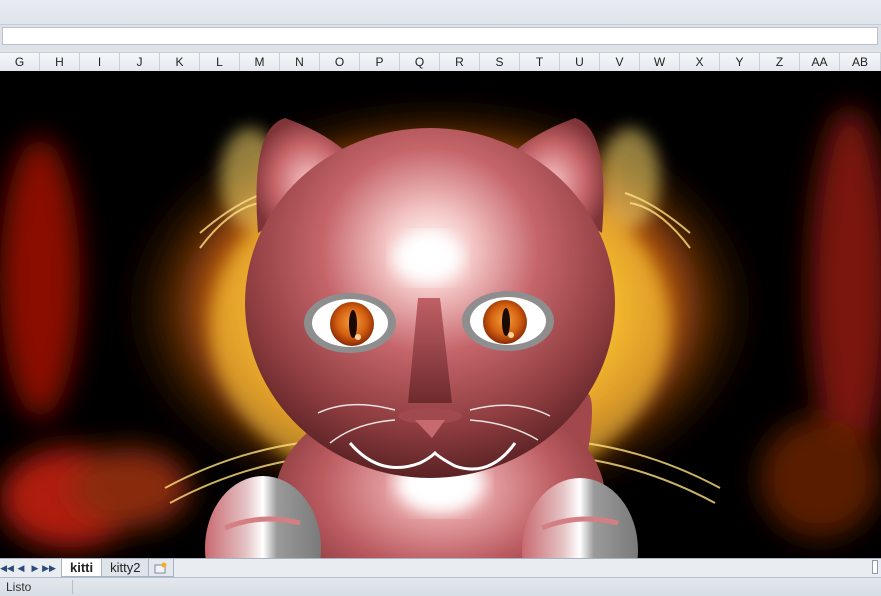 This screenshot has width=881, height=596. I want to click on column-header-r: R, so click(460, 62).